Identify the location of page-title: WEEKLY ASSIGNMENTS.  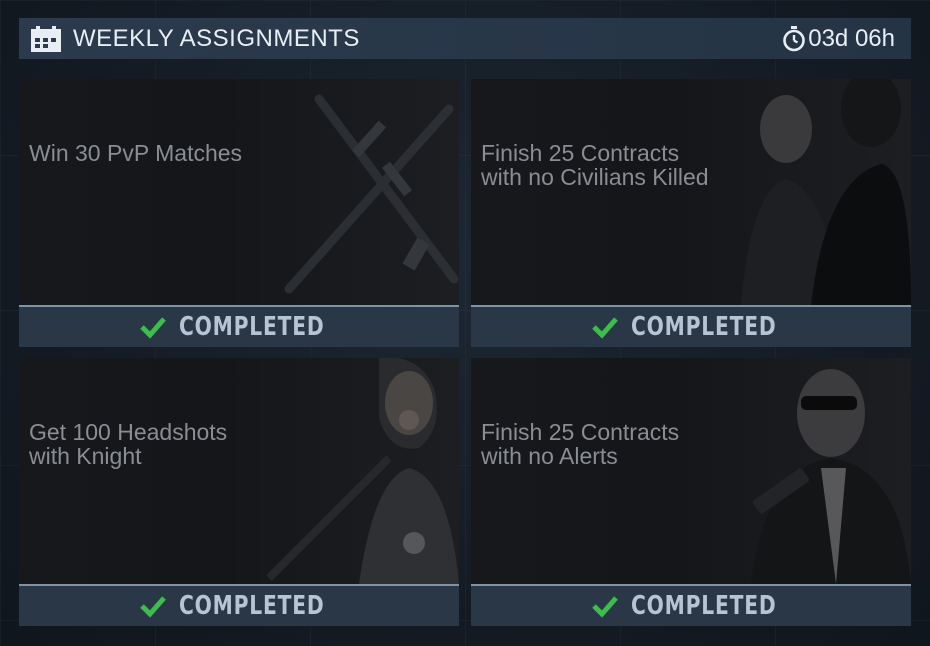
(216, 38).